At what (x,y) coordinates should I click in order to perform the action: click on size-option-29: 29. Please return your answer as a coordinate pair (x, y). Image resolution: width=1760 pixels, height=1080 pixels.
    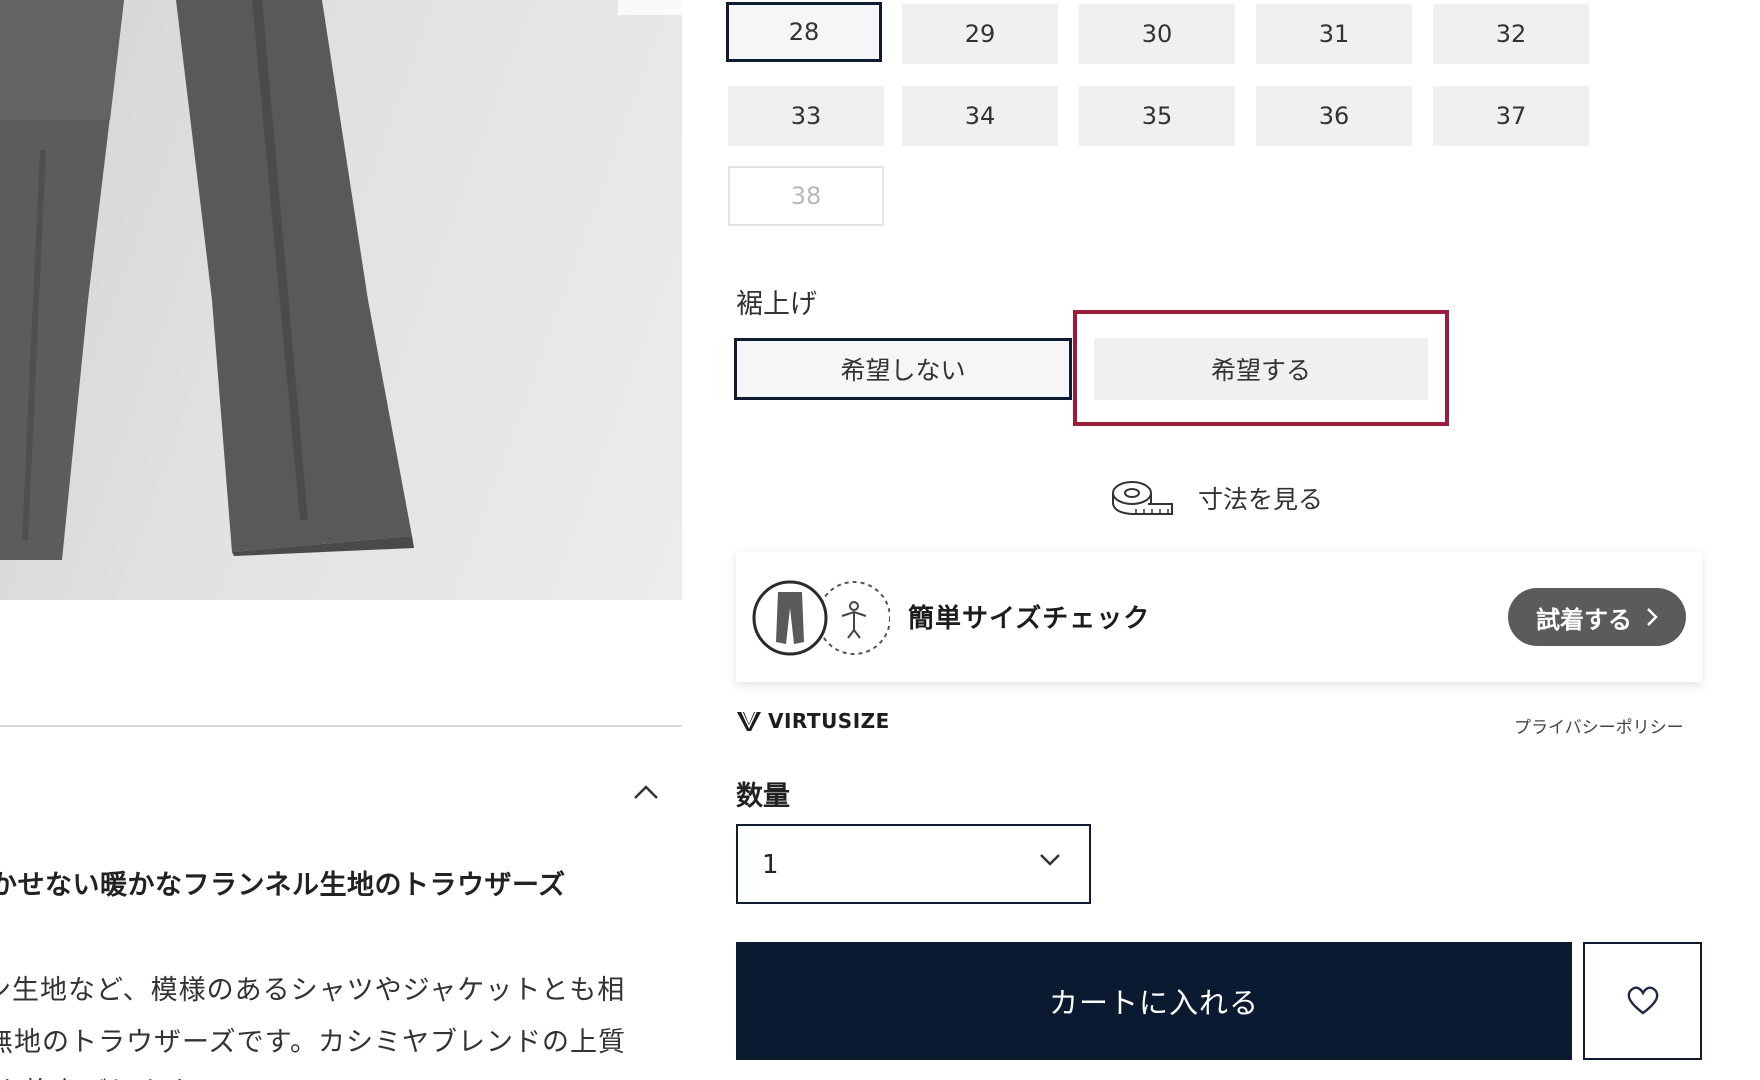
    Looking at the image, I should click on (980, 34).